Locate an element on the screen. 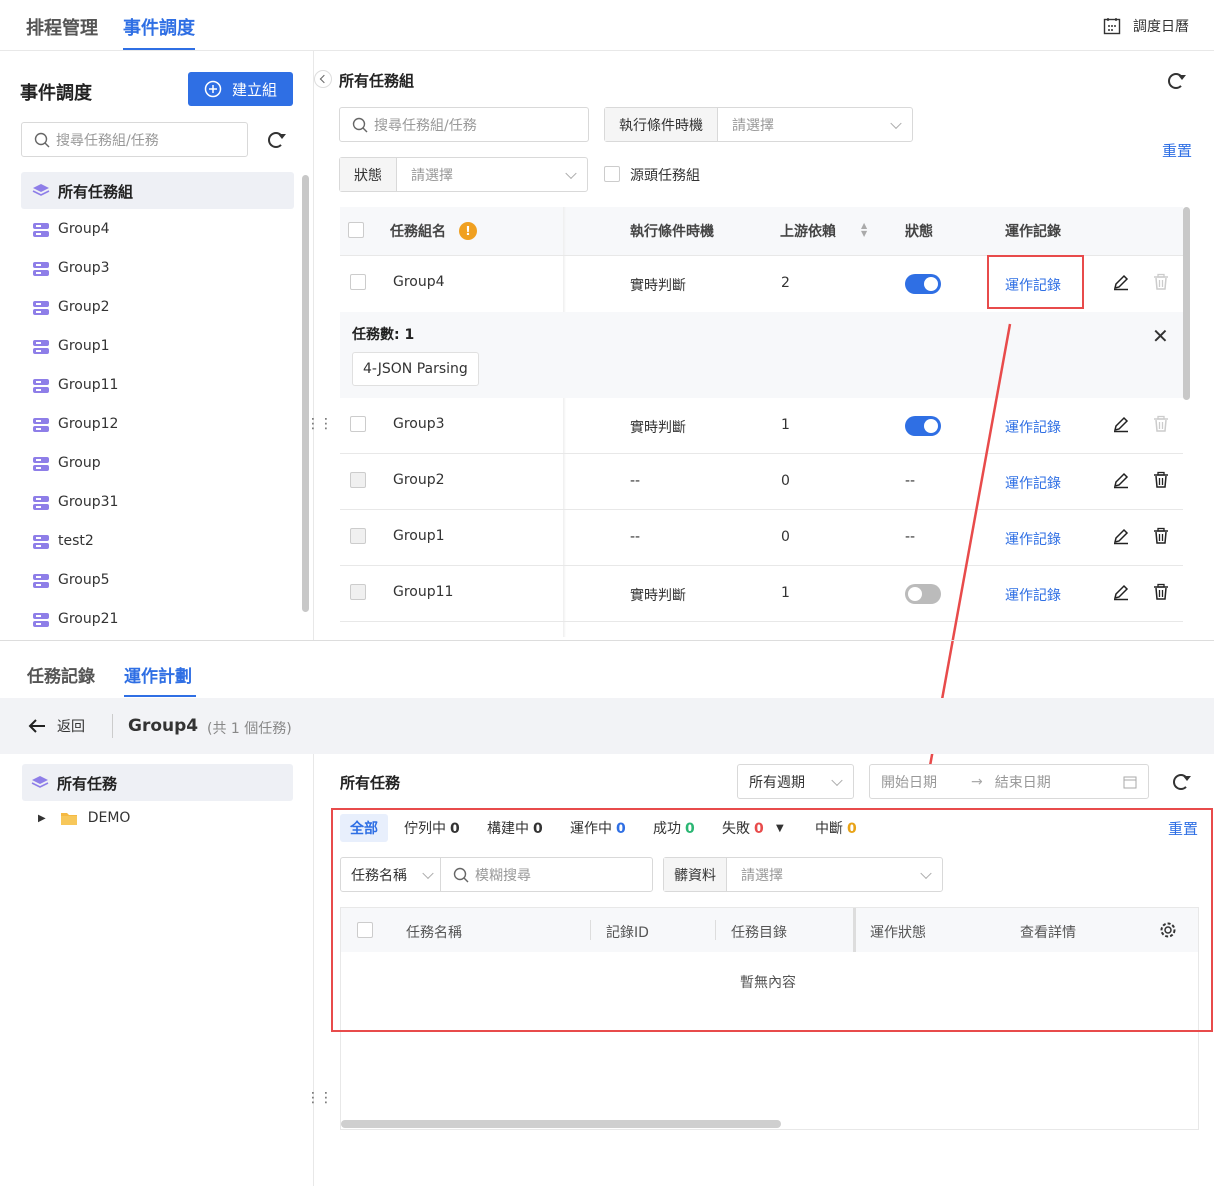 This screenshot has height=1186, width=1214. period-select: 所有週期 is located at coordinates (795, 781).